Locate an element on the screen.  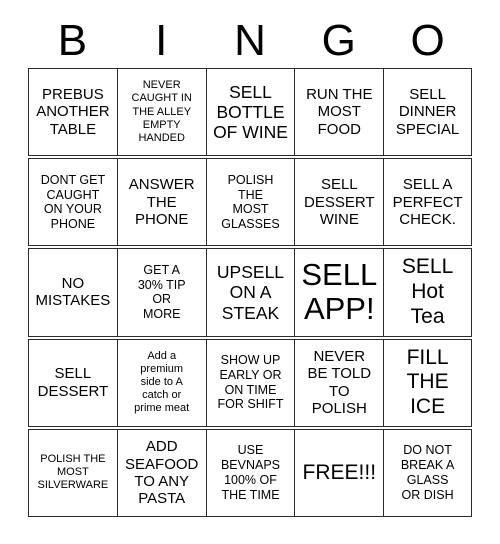
bingo-cell: SELL DESSERT is located at coordinates (73, 382).